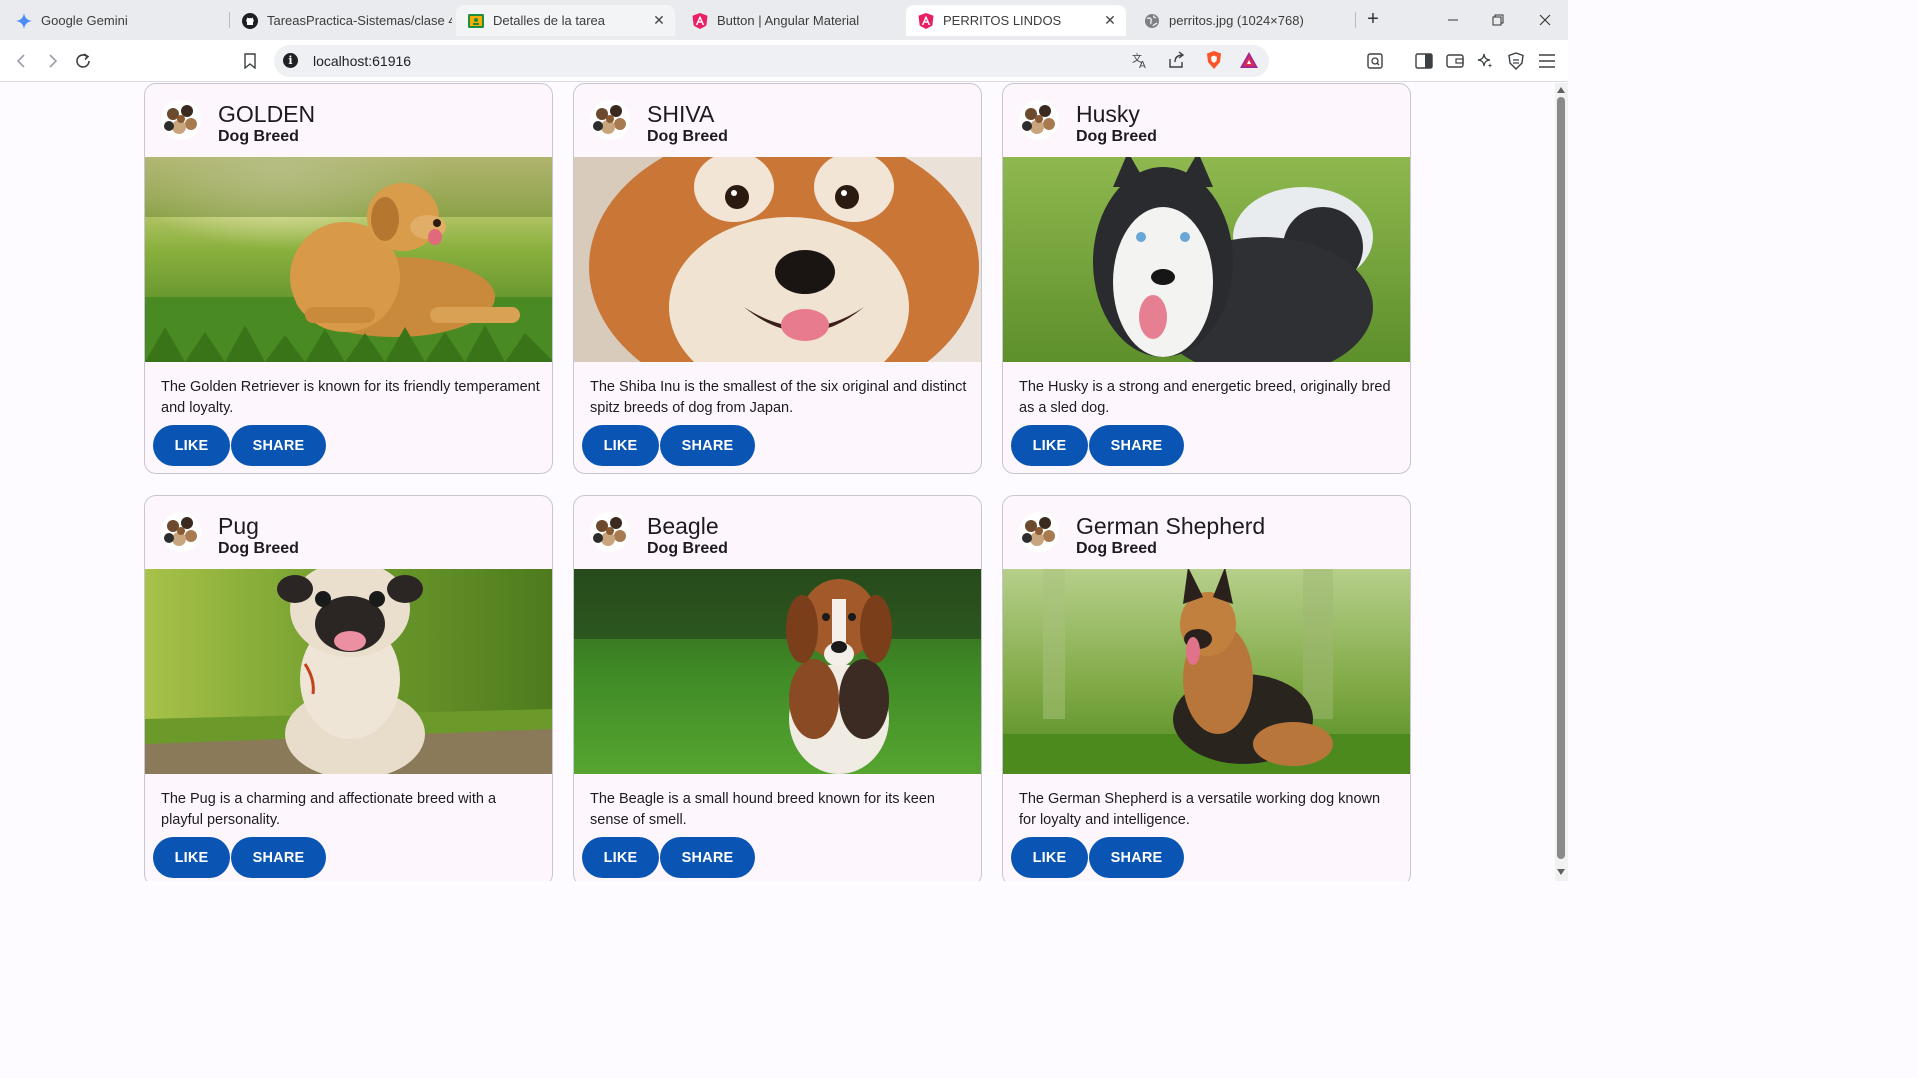  I want to click on tab-perritos-jpg: perritos.jpg (1024×768), so click(1243, 20).